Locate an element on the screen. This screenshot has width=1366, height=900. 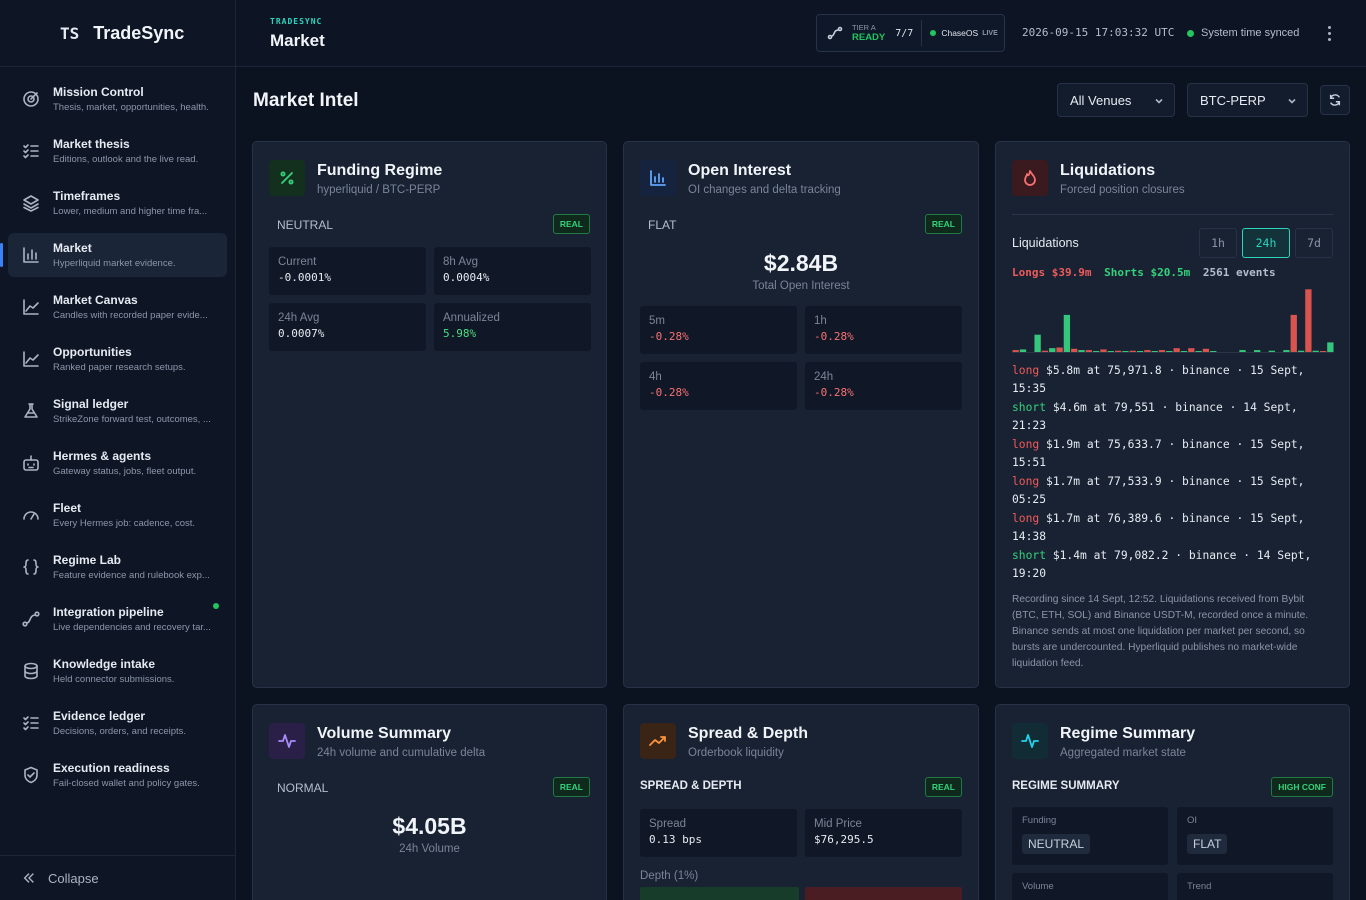
route-icon is located at coordinates (31, 619).